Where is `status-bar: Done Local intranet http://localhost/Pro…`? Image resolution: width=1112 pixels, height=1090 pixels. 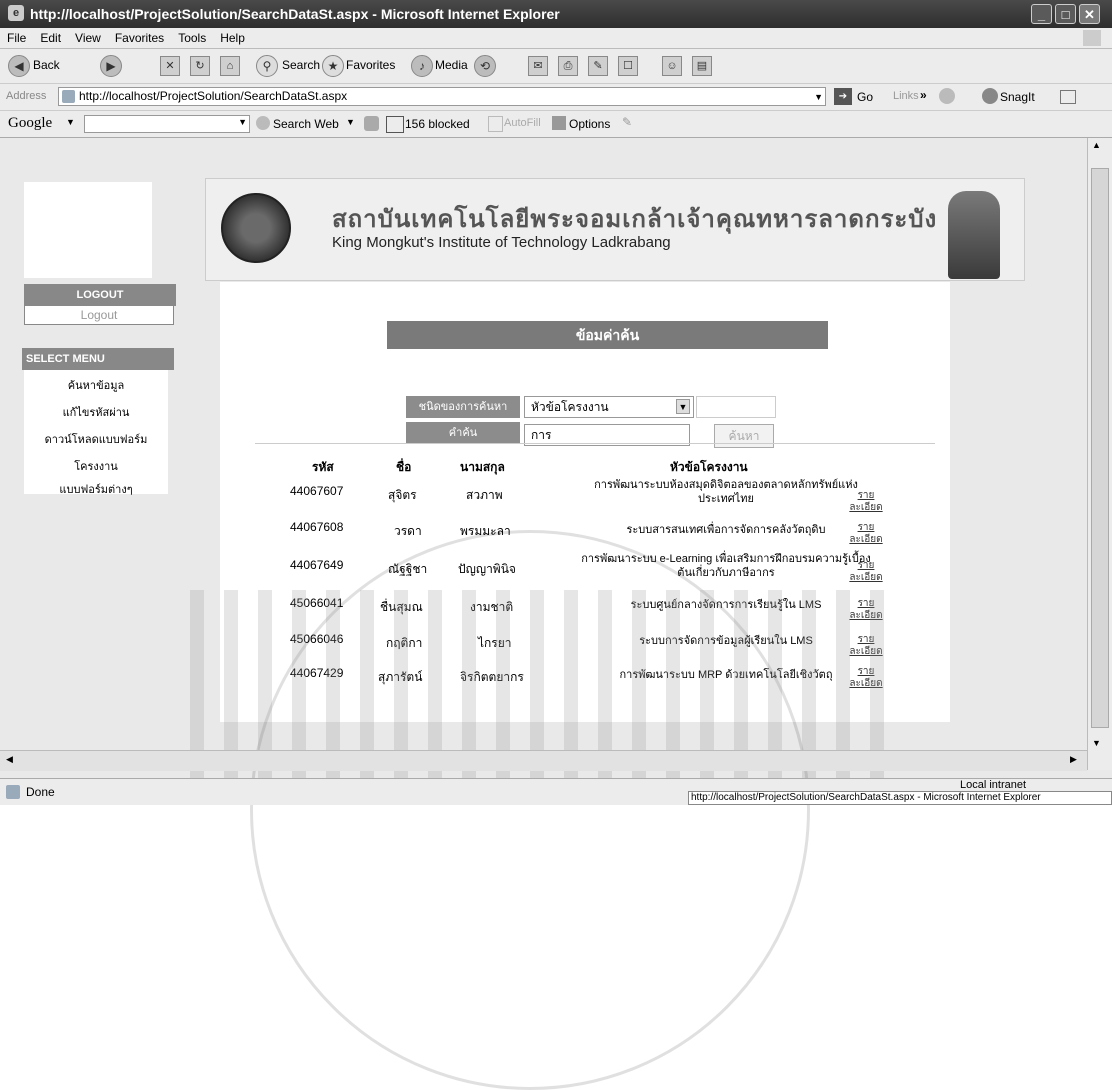 status-bar: Done Local intranet http://localhost/Pro… is located at coordinates (556, 791).